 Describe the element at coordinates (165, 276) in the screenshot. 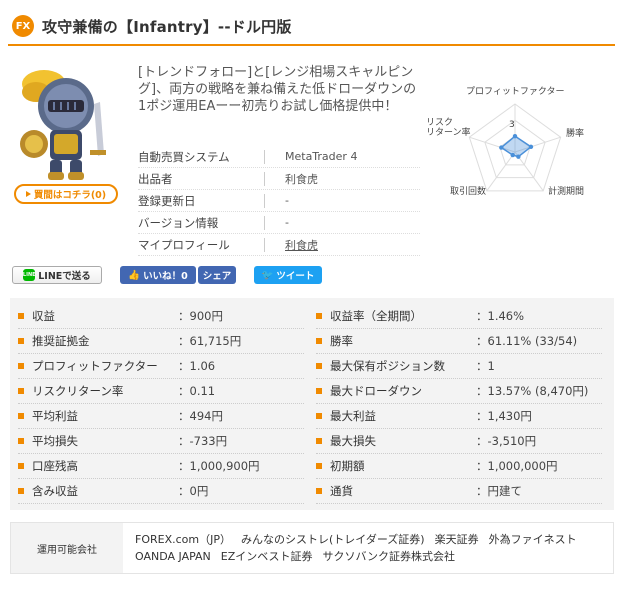

I see `facebook-like-label: いいね！0` at that location.